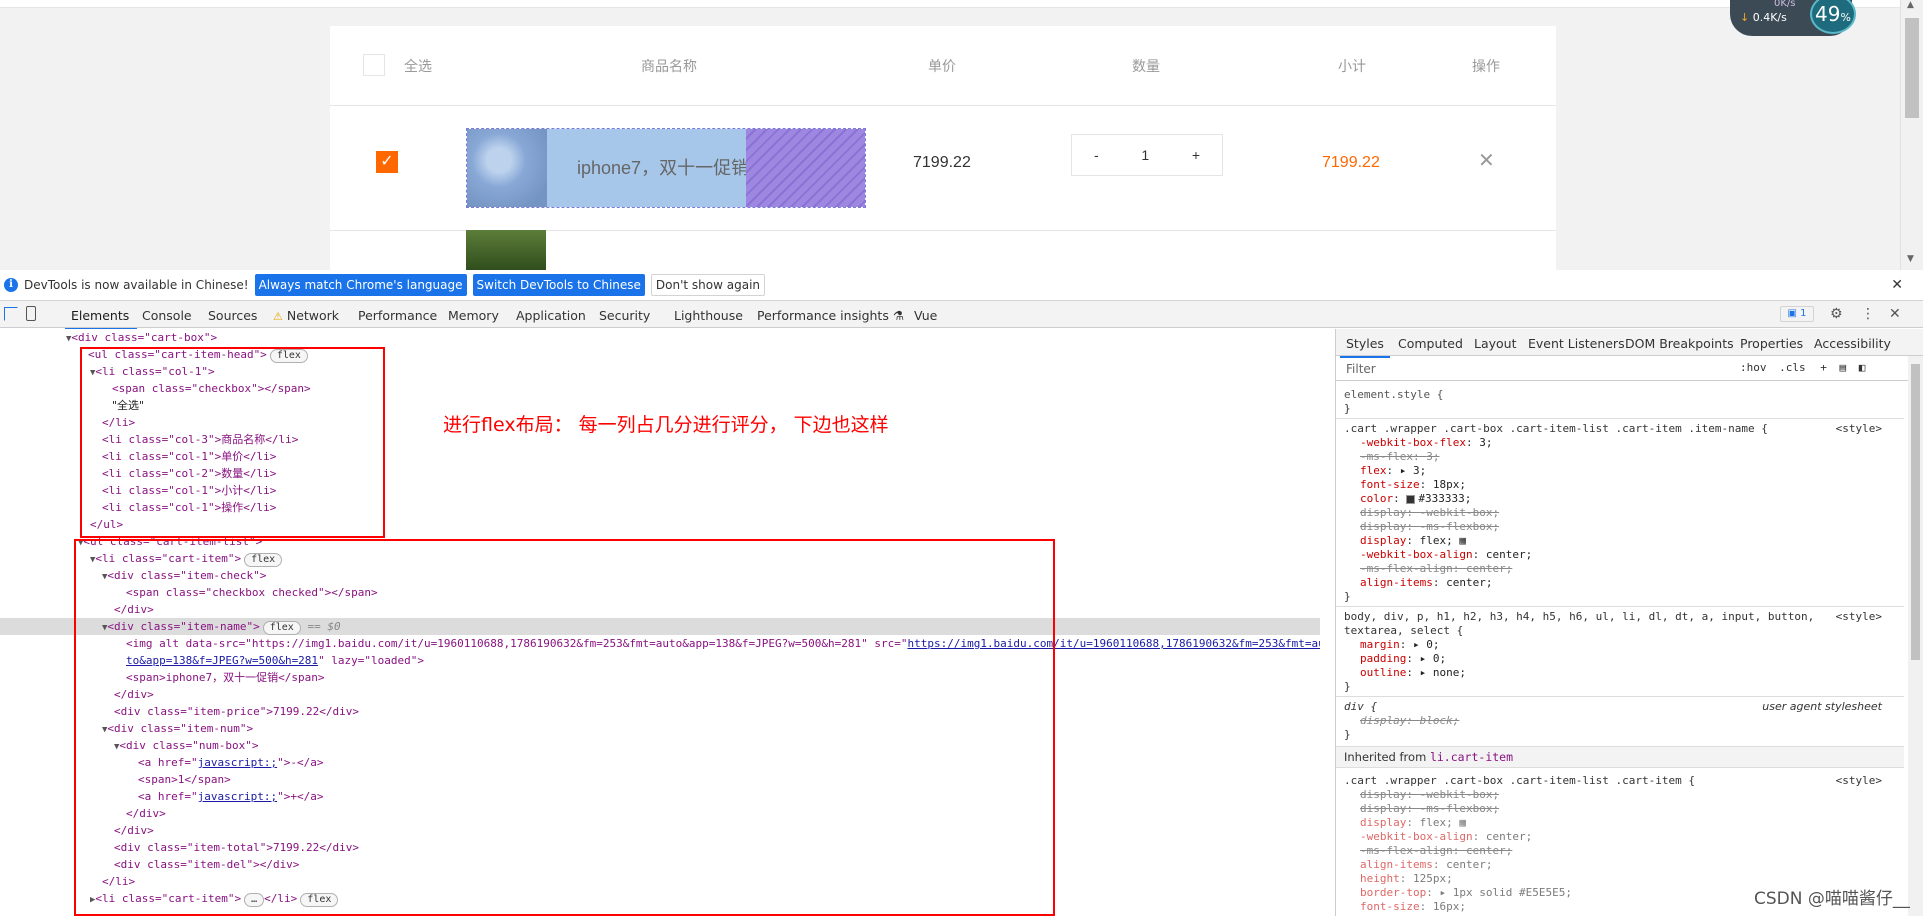  Describe the element at coordinates (1446, 837) in the screenshot. I see `rule4-prop: -webkit-box-align: center;` at that location.